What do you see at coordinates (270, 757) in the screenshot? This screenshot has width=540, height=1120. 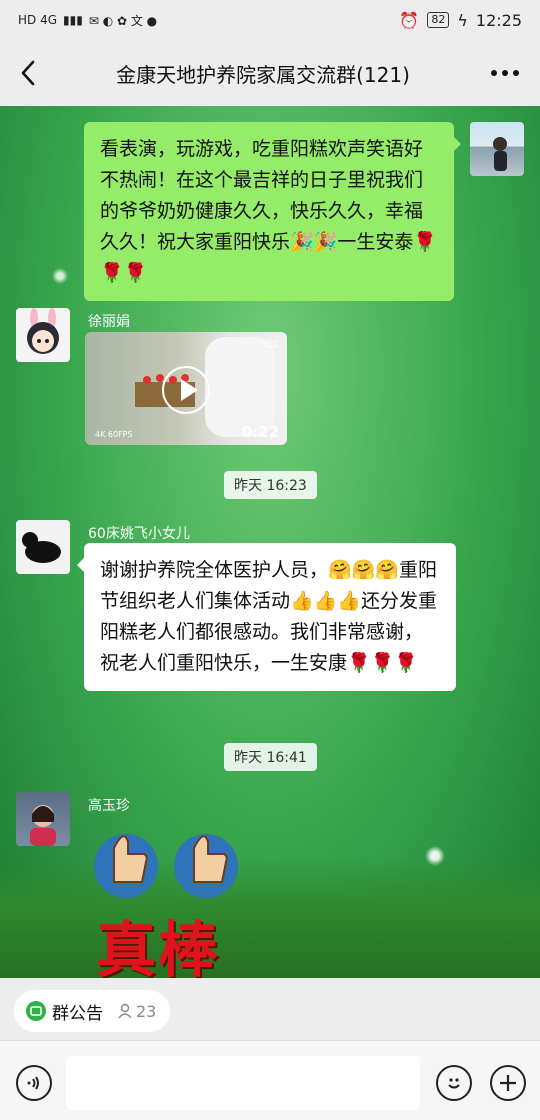 I see `timestamp: 昨天 16:41` at bounding box center [270, 757].